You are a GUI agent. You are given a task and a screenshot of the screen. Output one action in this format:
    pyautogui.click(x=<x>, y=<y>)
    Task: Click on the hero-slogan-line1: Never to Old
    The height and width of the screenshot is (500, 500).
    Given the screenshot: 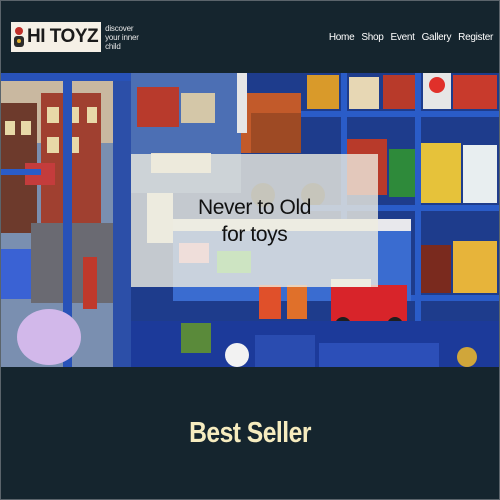 What is the action you would take?
    pyautogui.click(x=254, y=207)
    